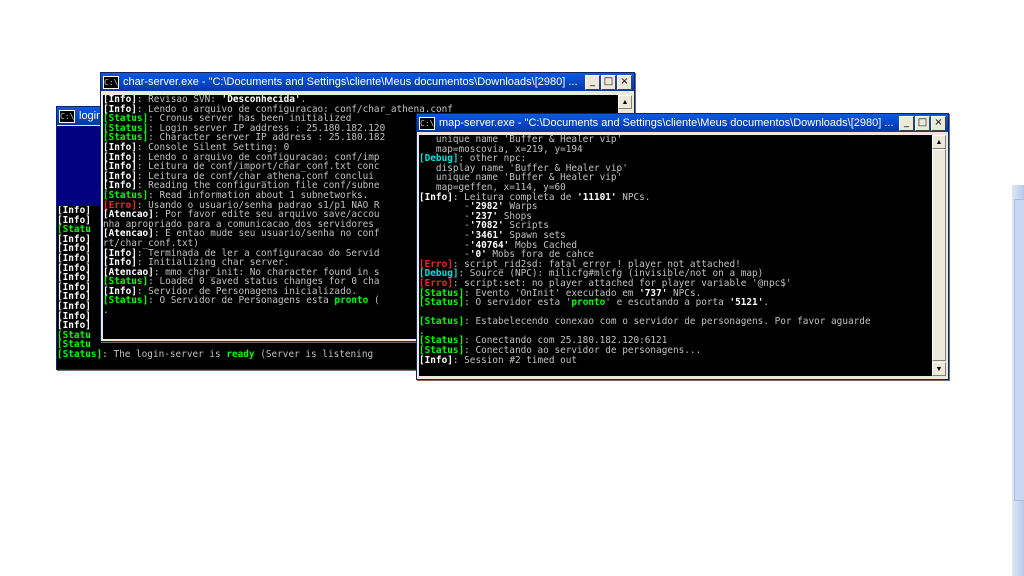  What do you see at coordinates (518, 303) in the screenshot?
I see `console-text: : O servidor esta '` at bounding box center [518, 303].